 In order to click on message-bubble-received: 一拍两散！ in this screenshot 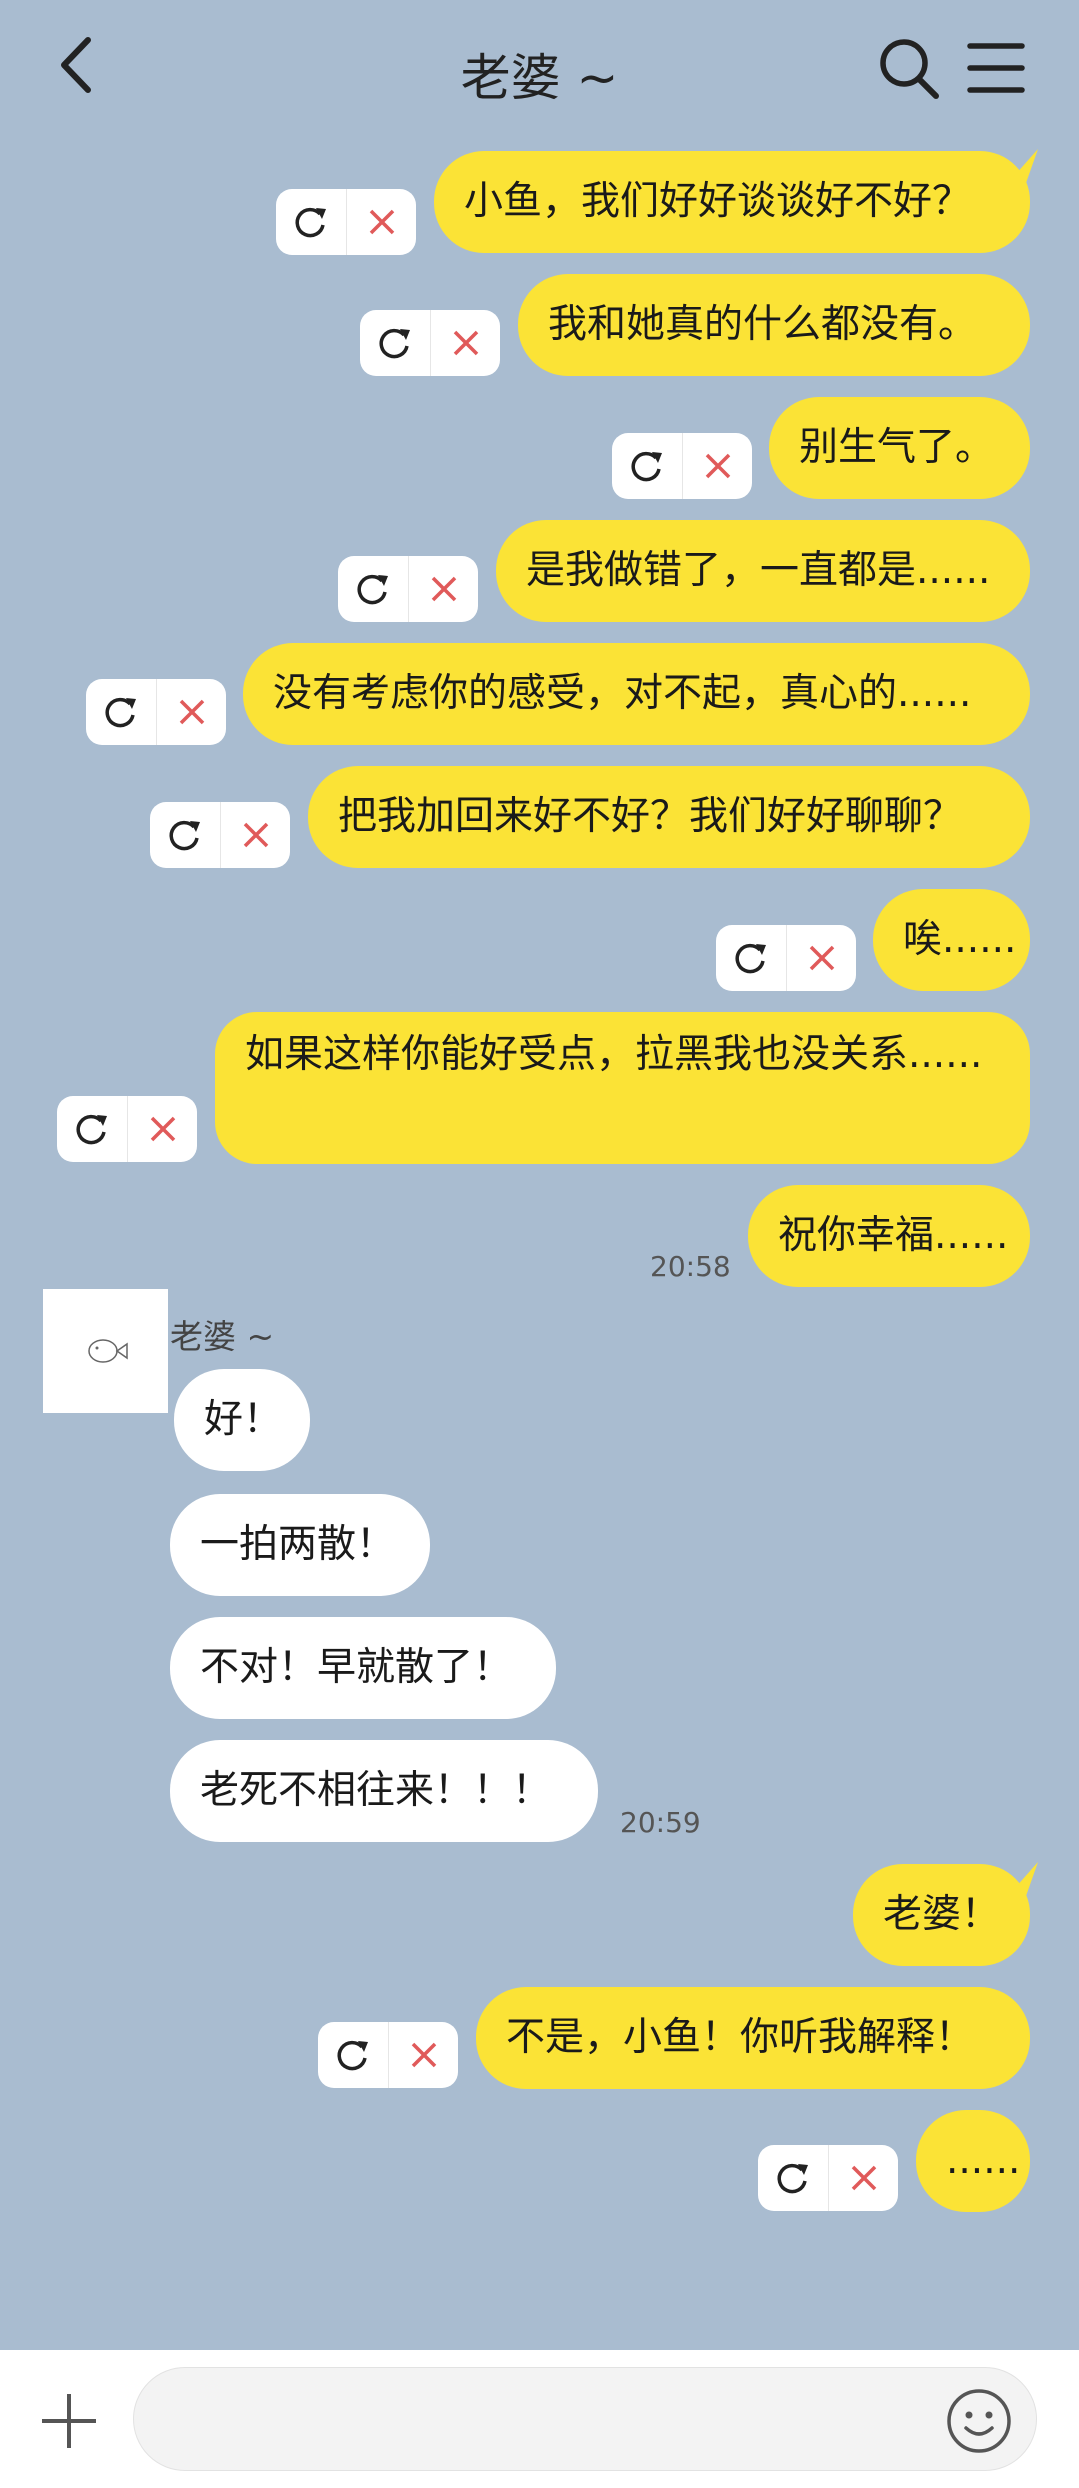, I will do `click(300, 1545)`.